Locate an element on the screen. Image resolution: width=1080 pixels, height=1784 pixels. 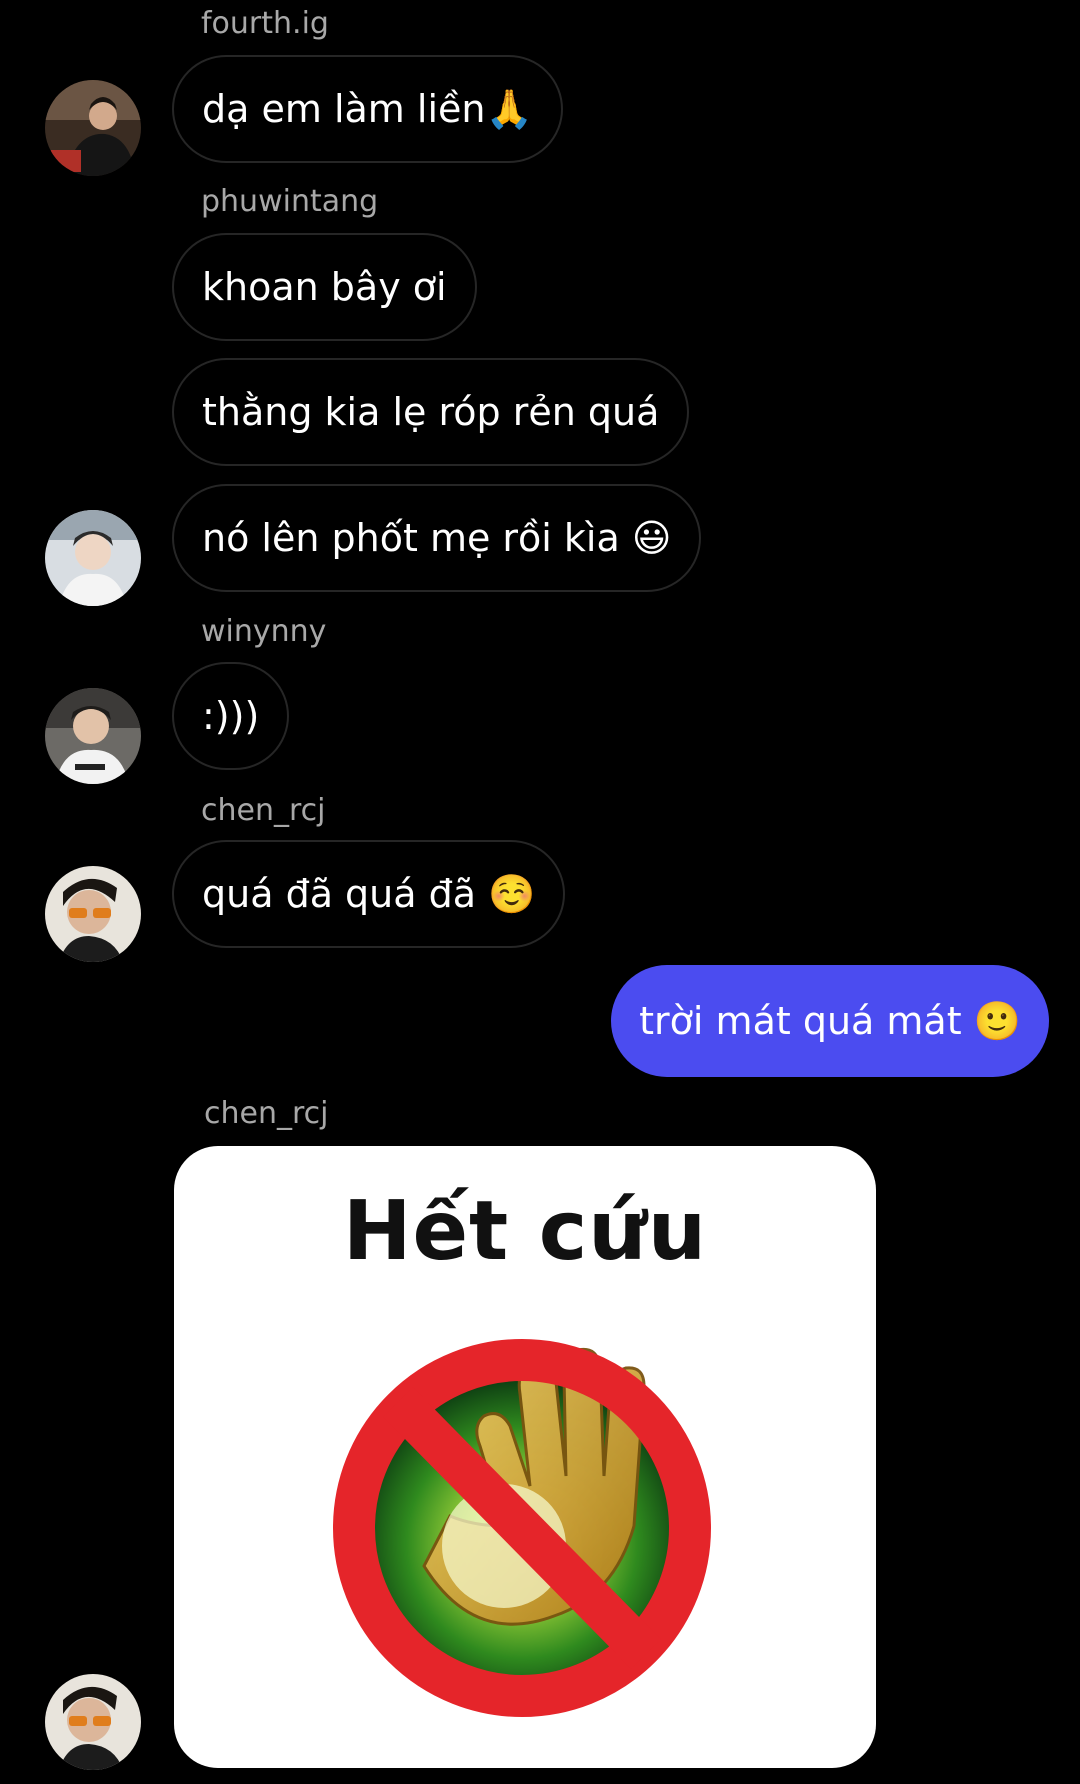
sender-name: fourth.ig is located at coordinates (265, 23).